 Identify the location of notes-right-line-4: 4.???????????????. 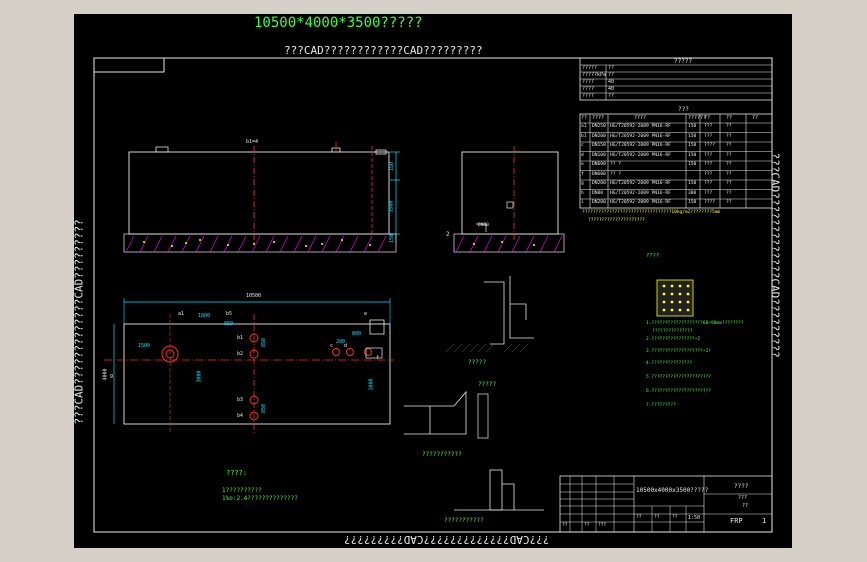
(669, 363).